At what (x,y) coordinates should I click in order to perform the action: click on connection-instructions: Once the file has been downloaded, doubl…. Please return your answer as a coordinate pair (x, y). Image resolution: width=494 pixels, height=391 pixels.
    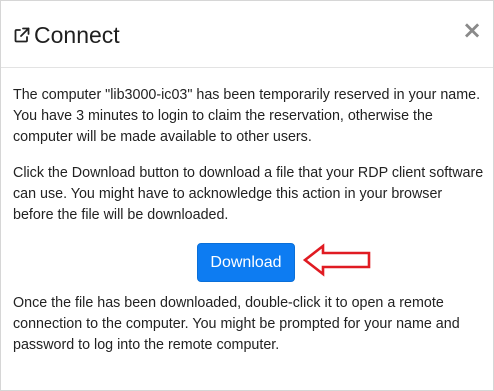
    Looking at the image, I should click on (236, 324).